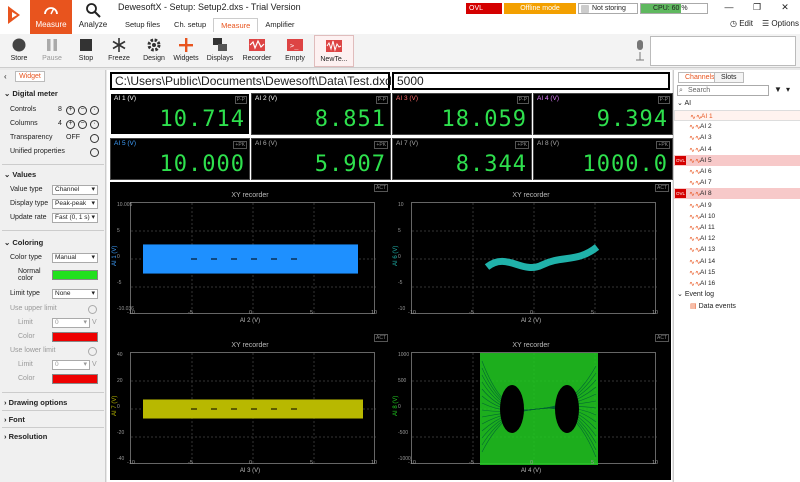 The image size is (800, 482). I want to click on use-upper-limit-toggle, so click(92, 309).